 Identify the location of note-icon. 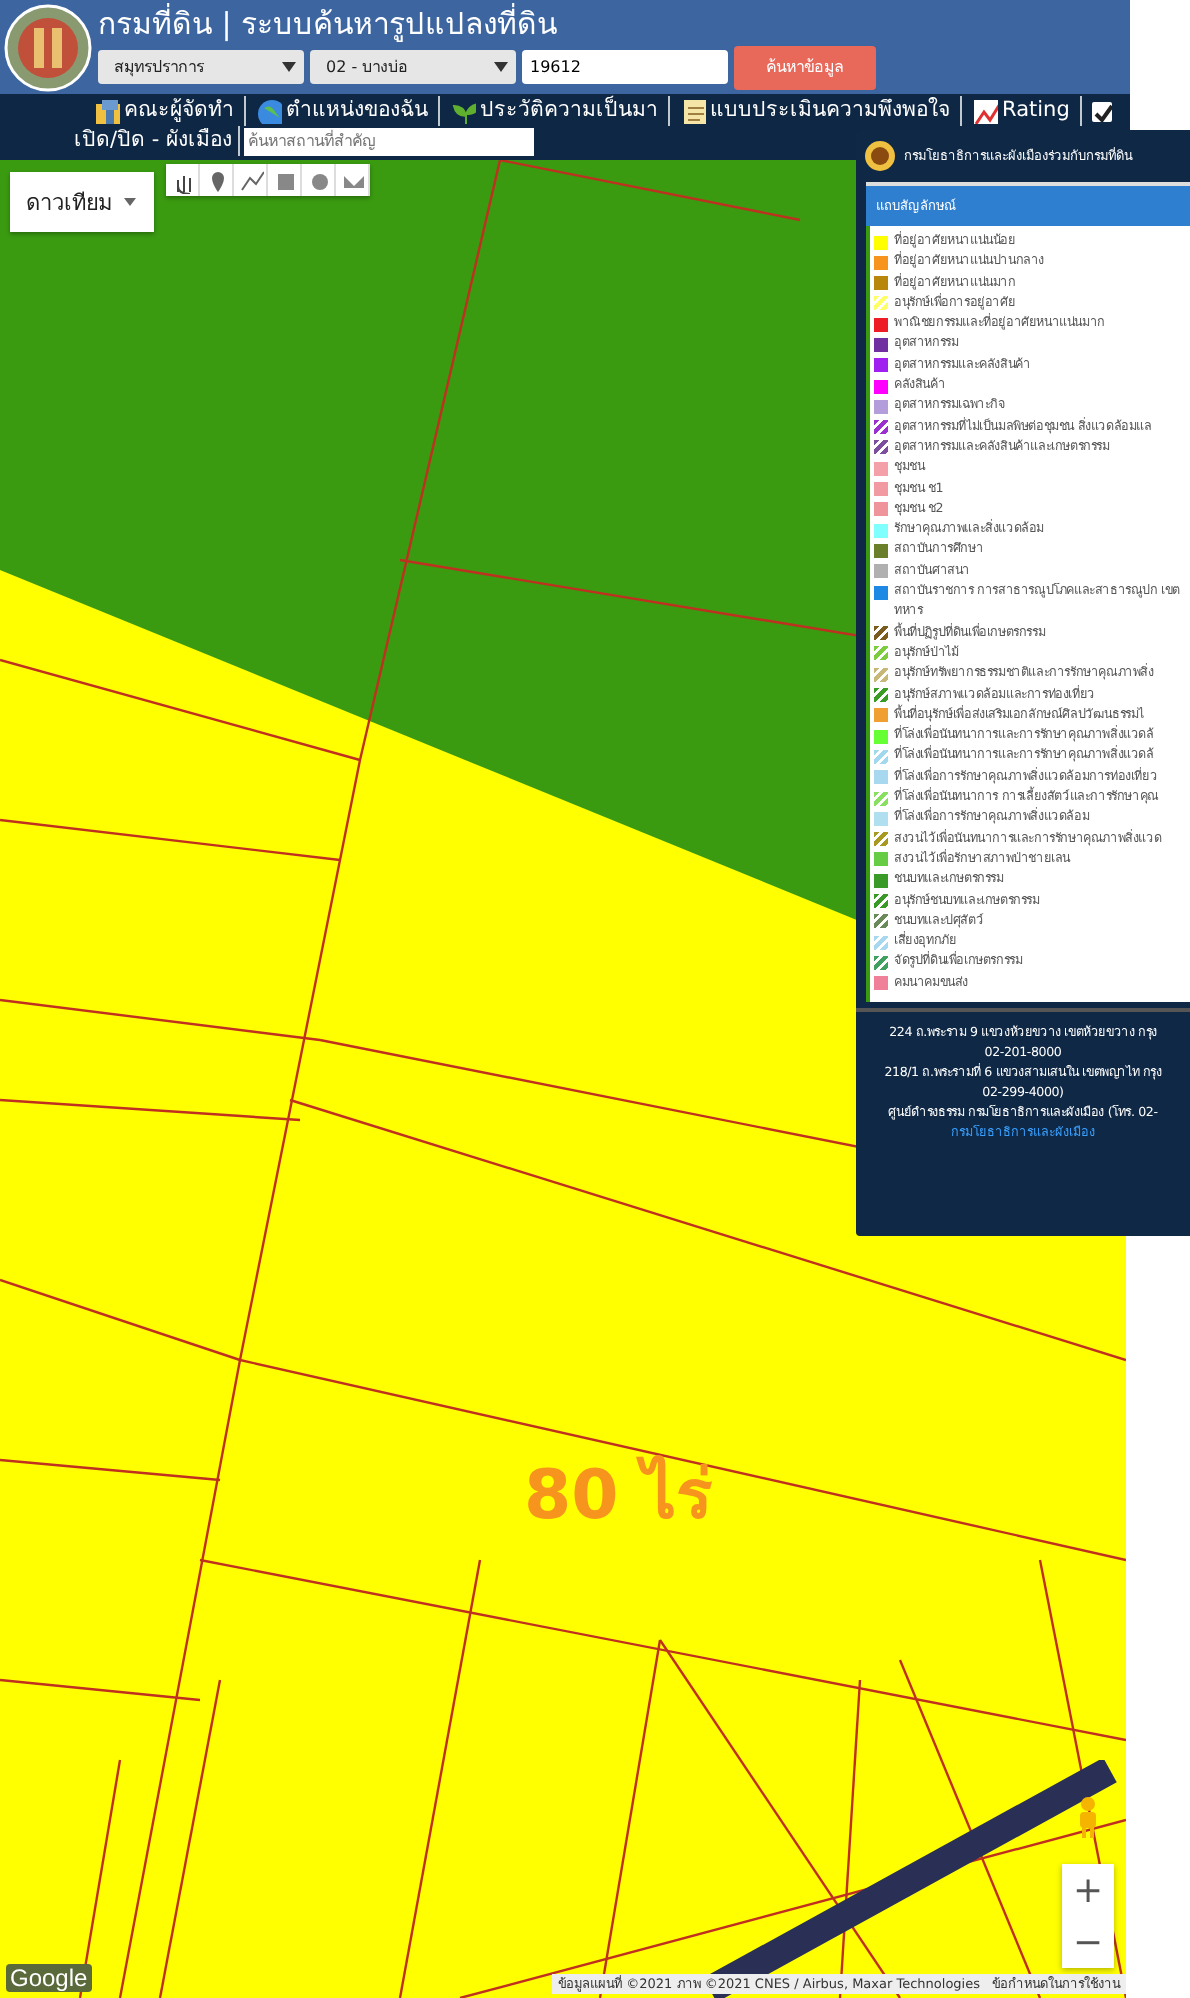
(693, 111).